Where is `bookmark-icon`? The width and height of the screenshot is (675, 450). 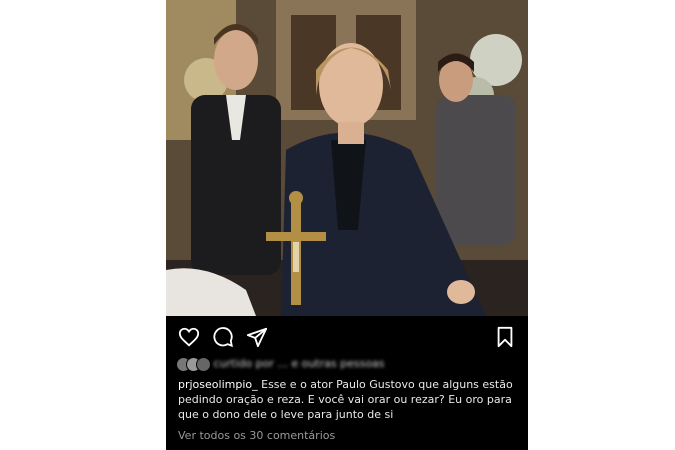 bookmark-icon is located at coordinates (505, 337).